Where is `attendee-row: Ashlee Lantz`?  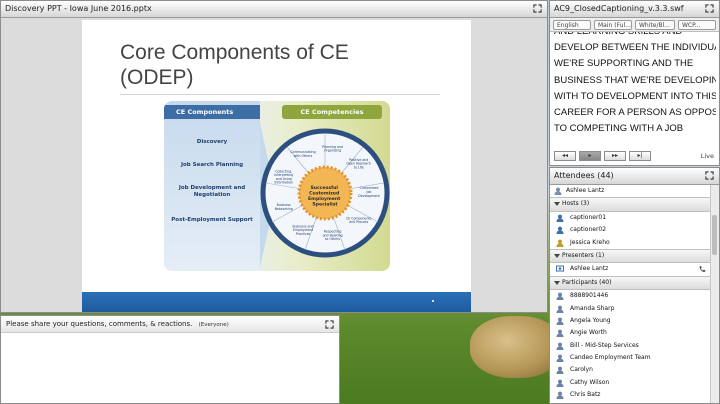
attendee-row: Ashlee Lantz is located at coordinates (630, 269).